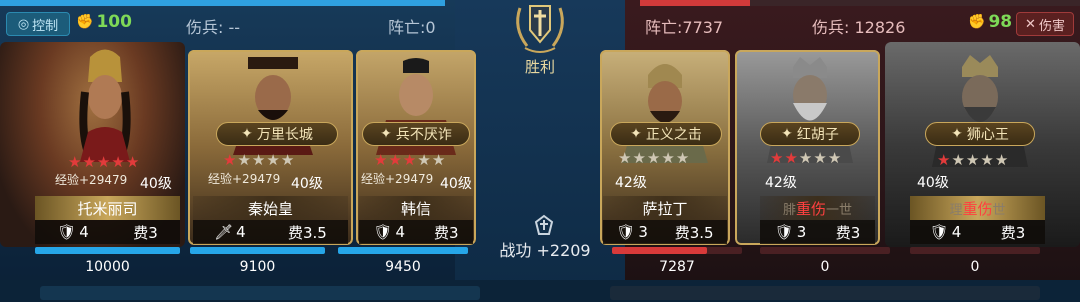 This screenshot has width=1080, height=302. What do you see at coordinates (540, 291) in the screenshot?
I see `bottom-strip` at bounding box center [540, 291].